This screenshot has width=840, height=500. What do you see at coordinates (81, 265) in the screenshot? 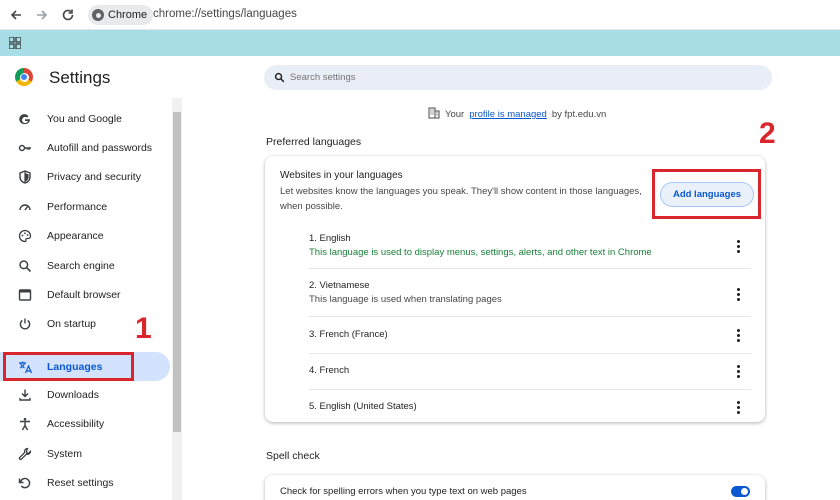
I see `sidebar-item-label: Search engine` at bounding box center [81, 265].